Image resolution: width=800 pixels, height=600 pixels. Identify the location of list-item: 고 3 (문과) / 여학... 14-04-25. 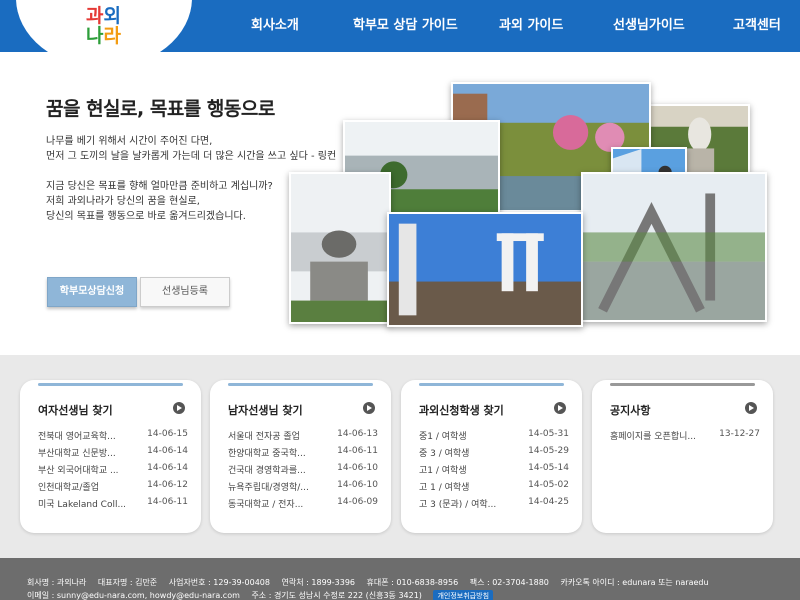
(494, 505).